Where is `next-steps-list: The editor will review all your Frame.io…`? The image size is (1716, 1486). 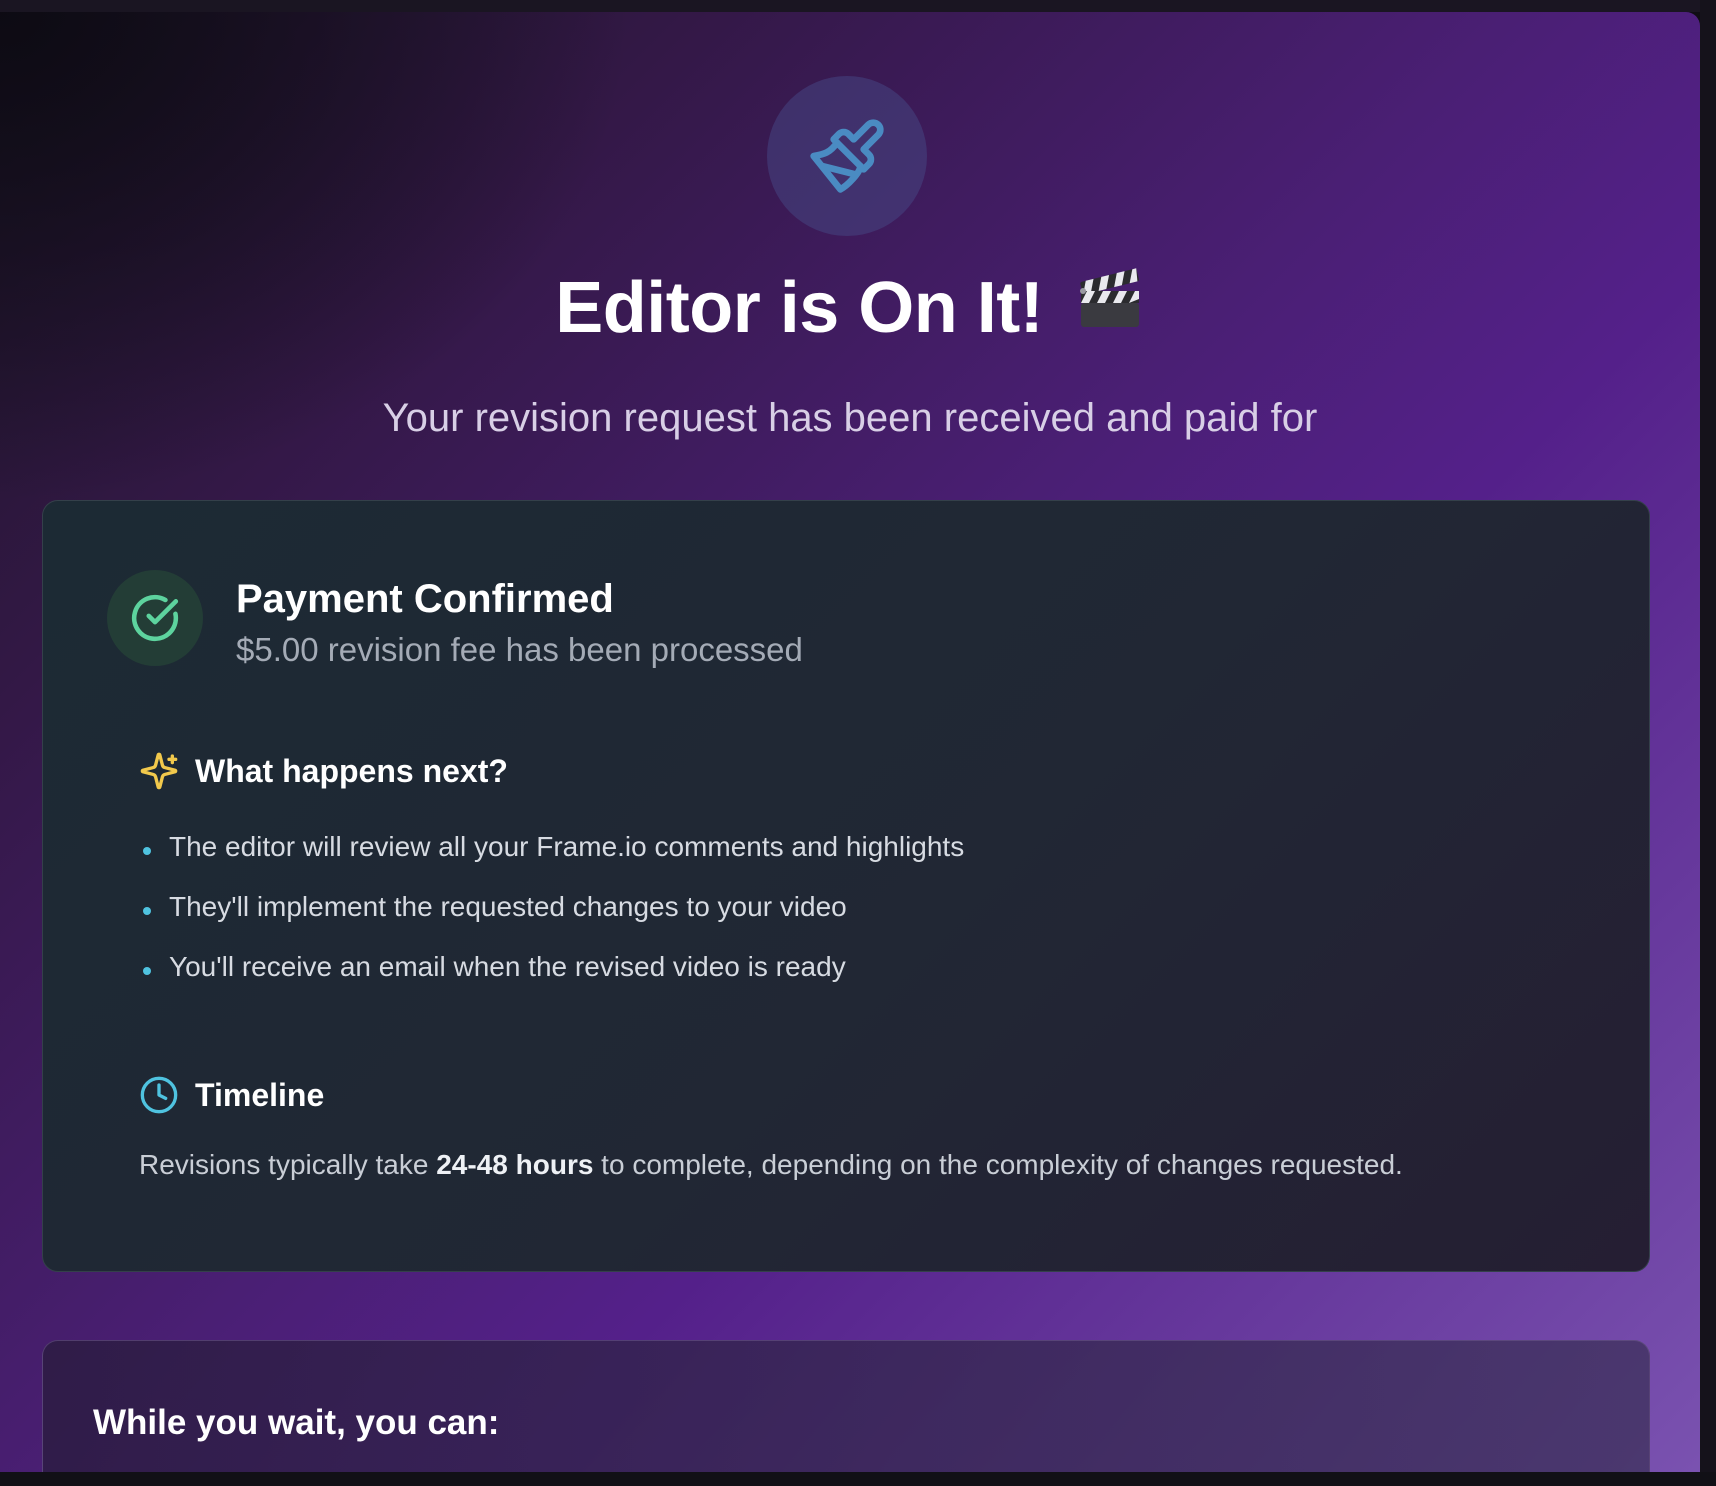
next-steps-list: The editor will review all your Frame.io… is located at coordinates (551, 907).